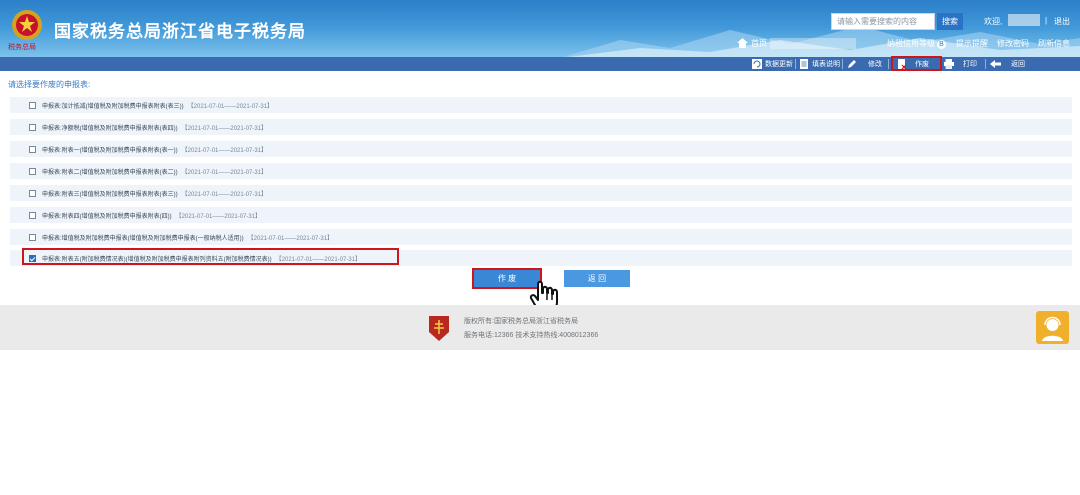  Describe the element at coordinates (995, 64) in the screenshot. I see `back-arrow-icon` at that location.